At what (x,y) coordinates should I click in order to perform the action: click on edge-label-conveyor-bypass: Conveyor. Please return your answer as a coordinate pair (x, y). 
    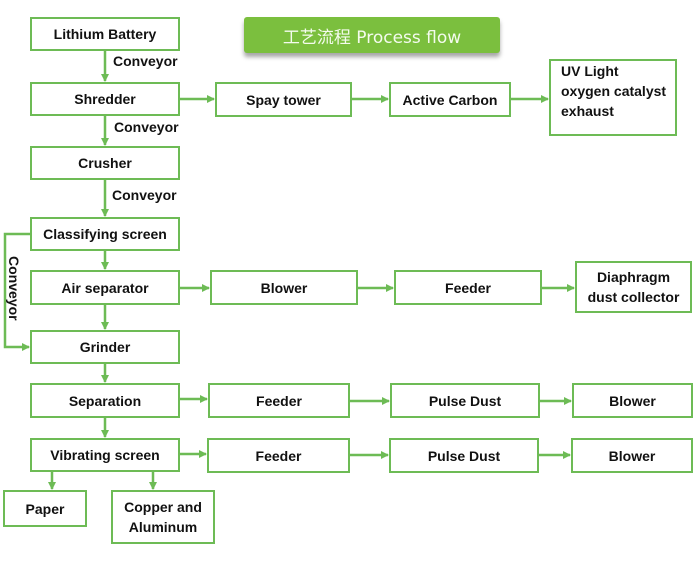
    Looking at the image, I should click on (14, 288).